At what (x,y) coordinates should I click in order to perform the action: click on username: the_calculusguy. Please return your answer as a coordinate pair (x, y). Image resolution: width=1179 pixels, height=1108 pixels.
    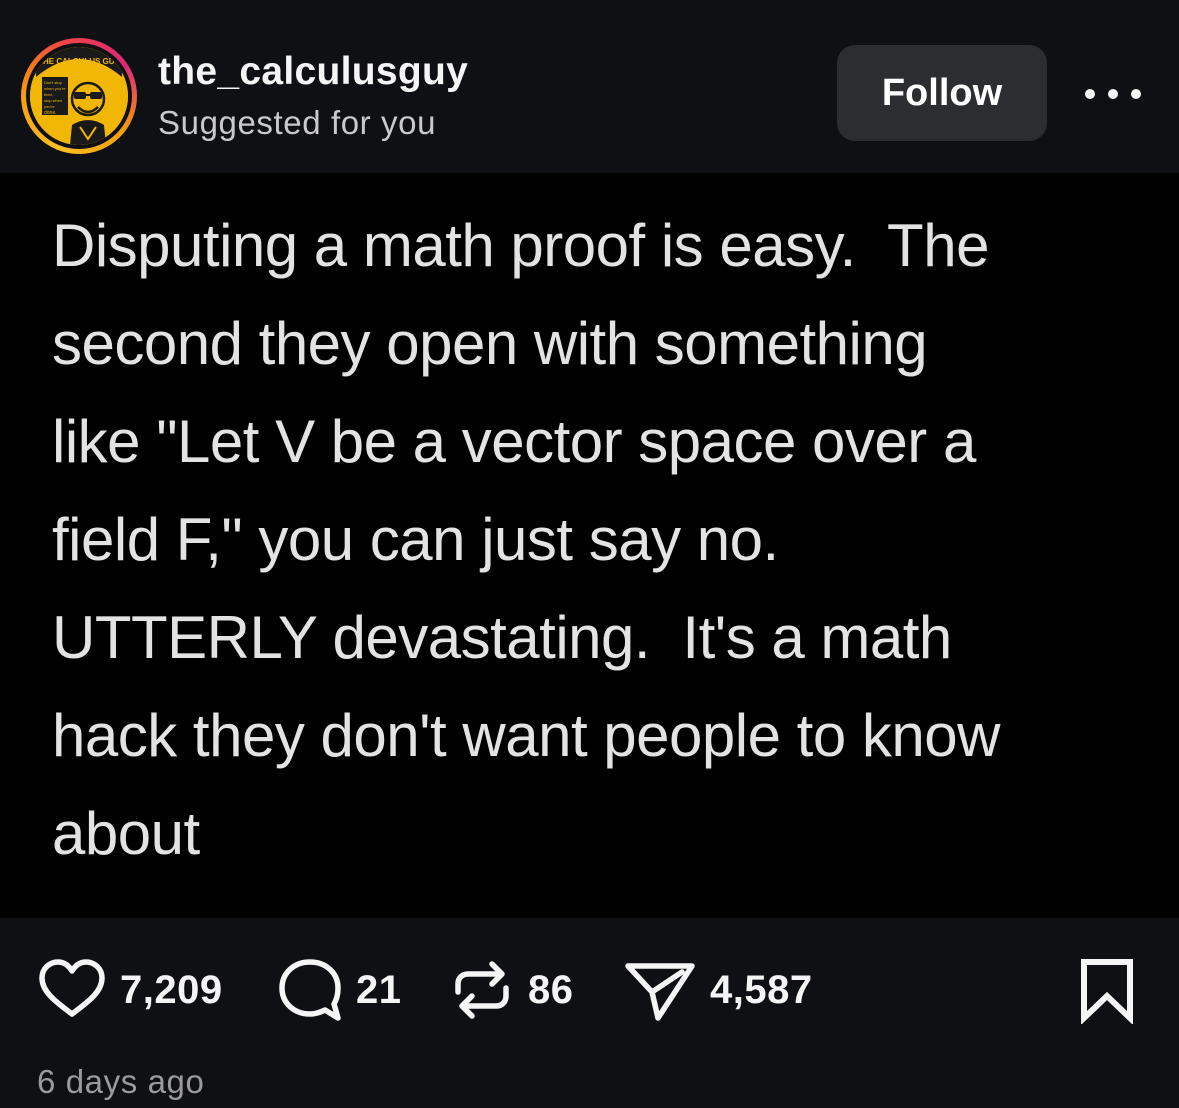
    Looking at the image, I should click on (313, 72).